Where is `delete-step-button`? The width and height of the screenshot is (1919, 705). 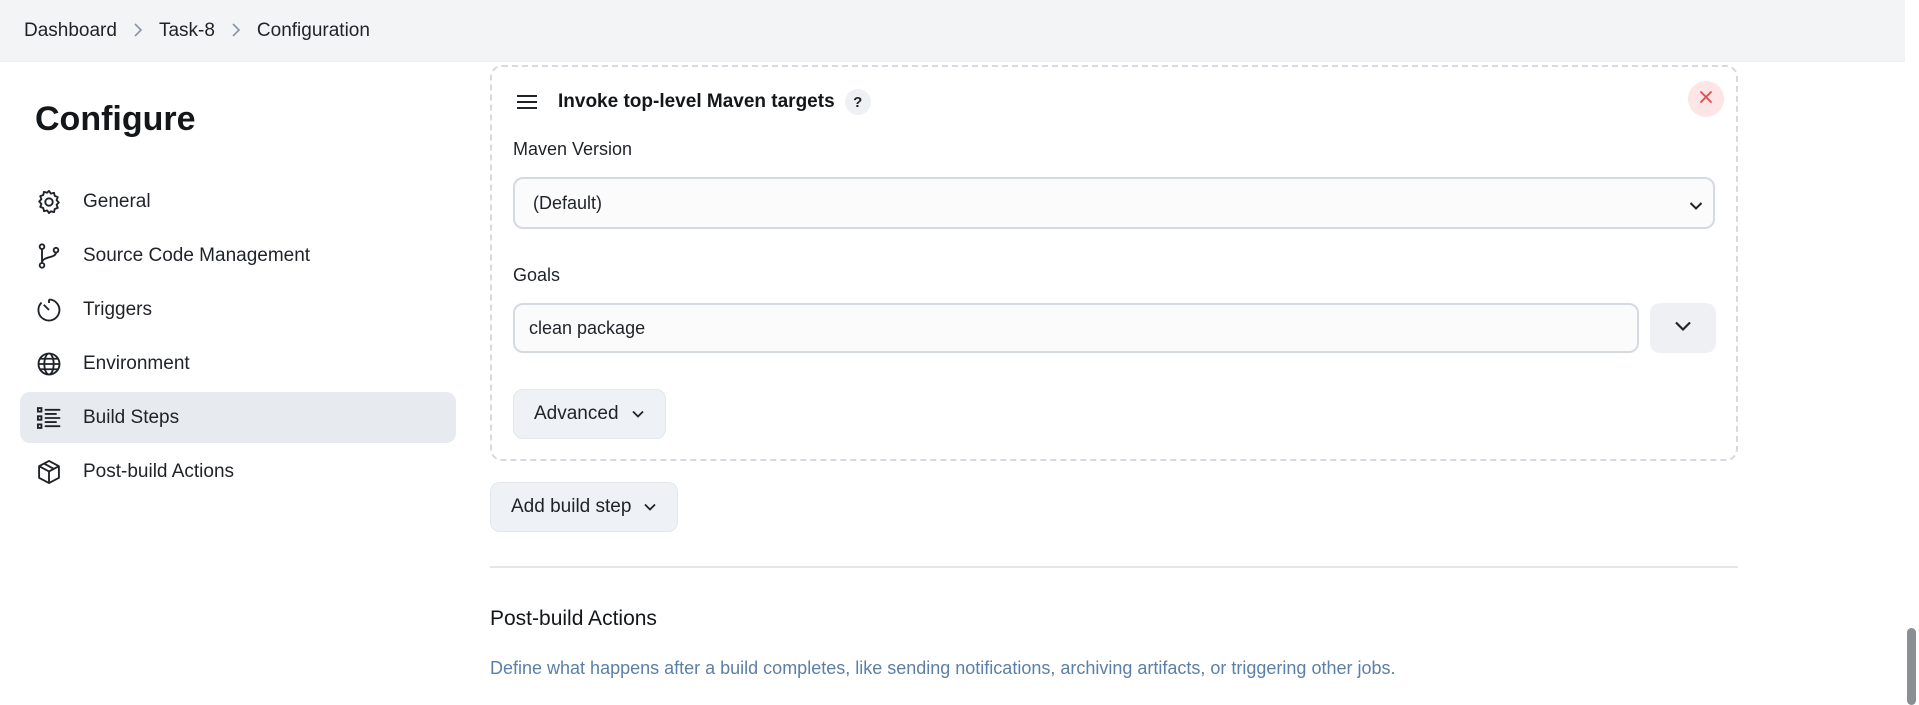 delete-step-button is located at coordinates (1706, 99).